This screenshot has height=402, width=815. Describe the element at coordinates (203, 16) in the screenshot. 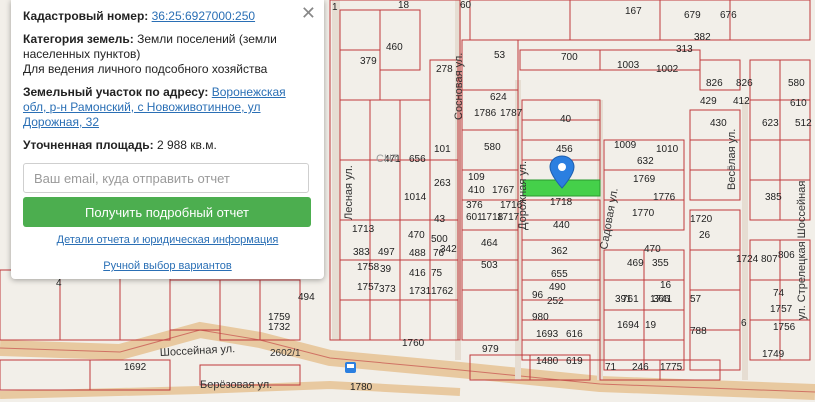

I see `cadastral-link: 36:25:6927000:250` at that location.